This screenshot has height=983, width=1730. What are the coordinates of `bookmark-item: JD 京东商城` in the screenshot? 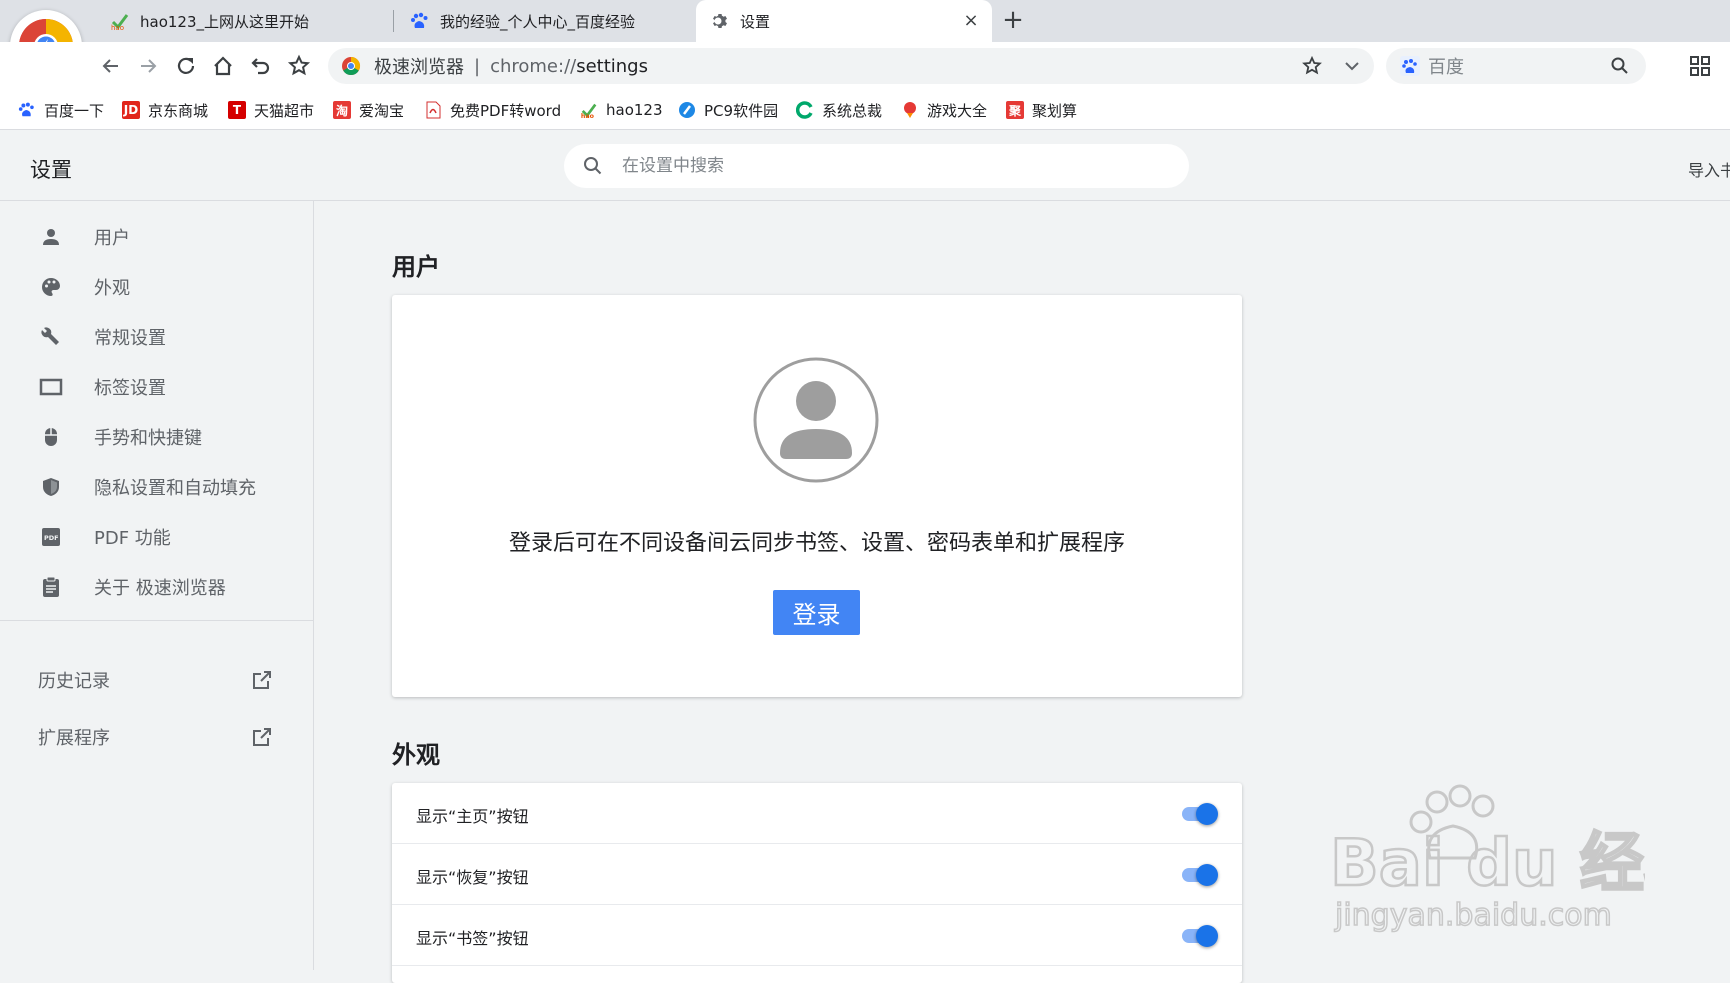 It's located at (165, 110).